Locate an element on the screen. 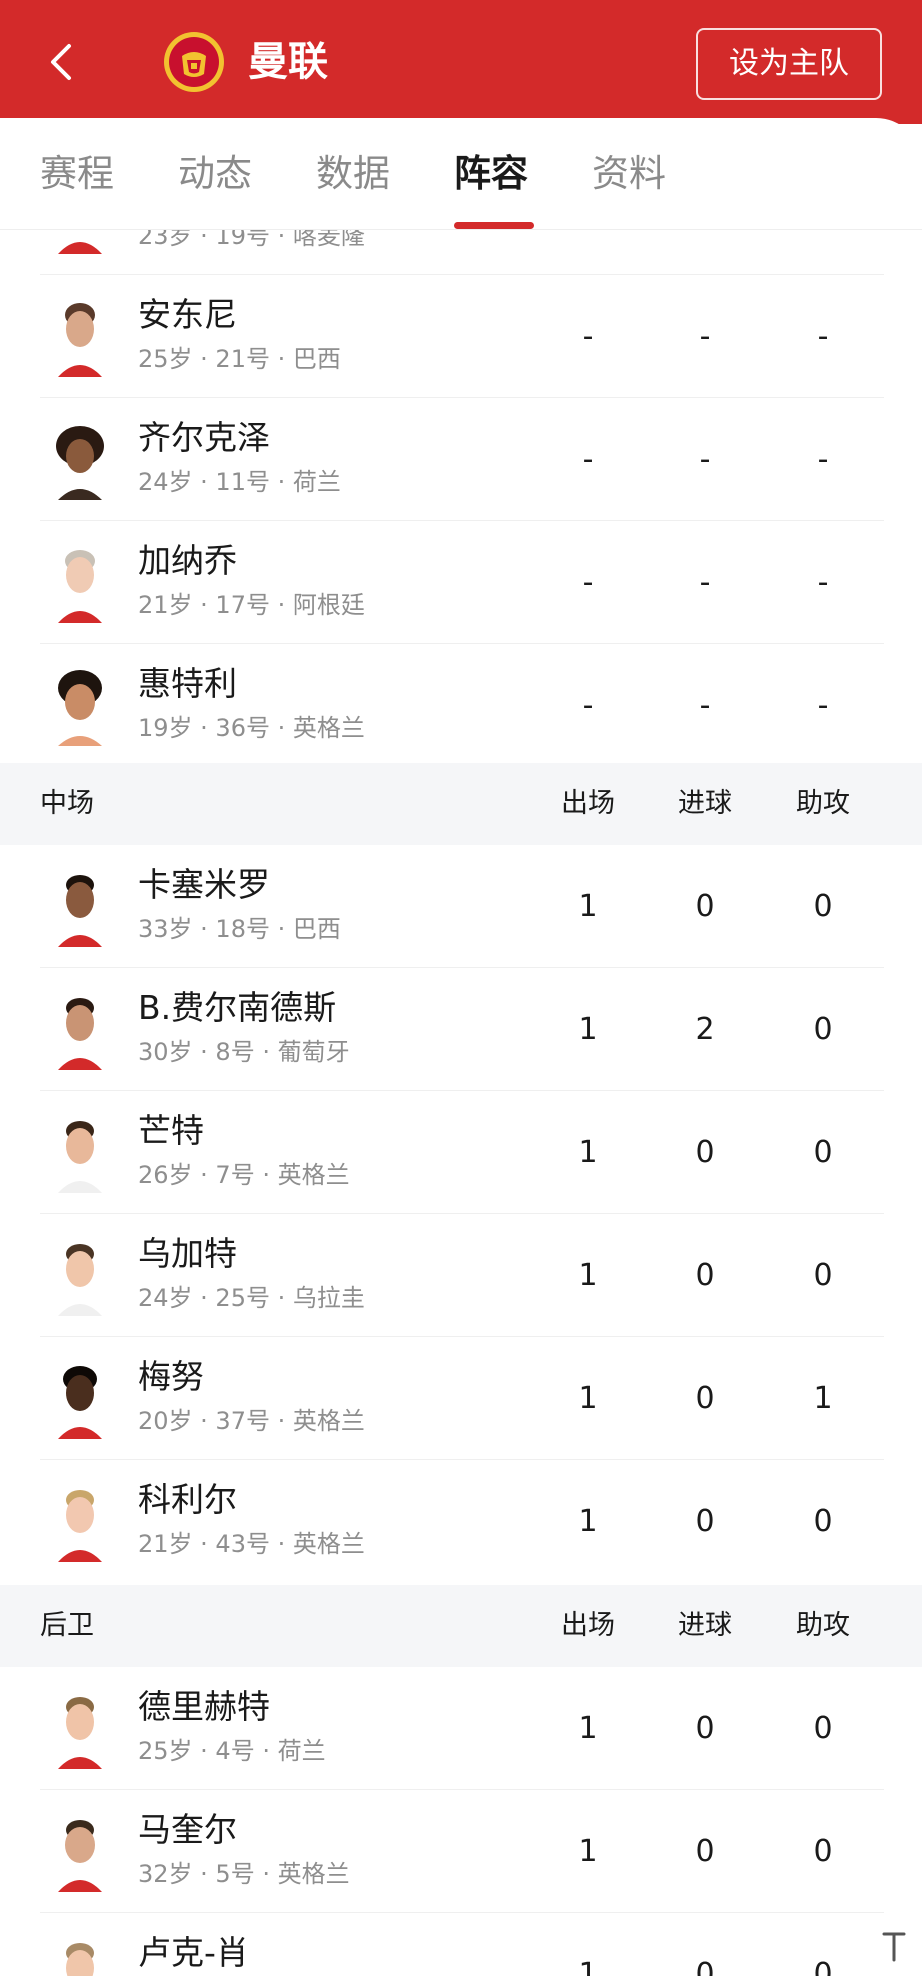  team-name: 曼联 is located at coordinates (288, 62).